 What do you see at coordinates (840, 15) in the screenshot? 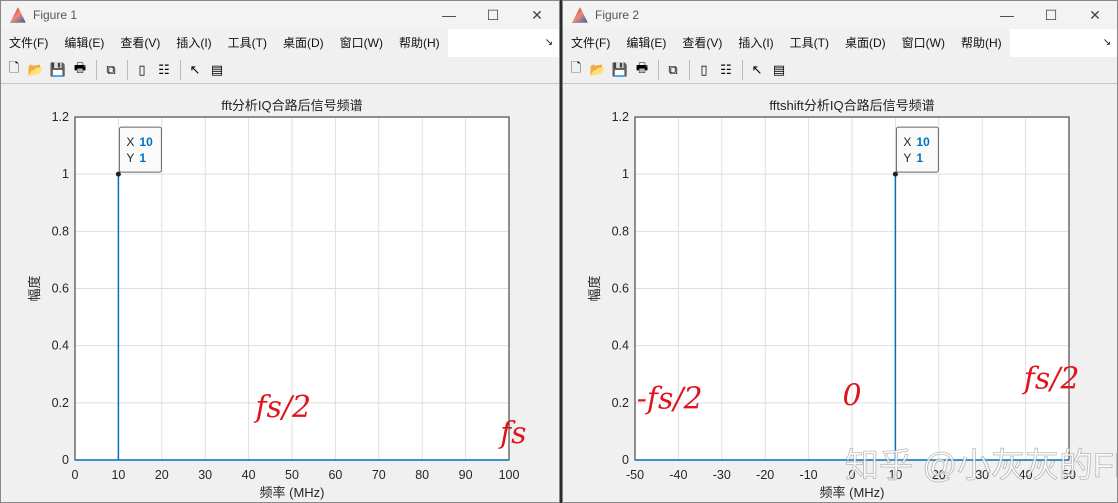
I see `title-bar: Figure 2 — ☐ ✕` at bounding box center [840, 15].